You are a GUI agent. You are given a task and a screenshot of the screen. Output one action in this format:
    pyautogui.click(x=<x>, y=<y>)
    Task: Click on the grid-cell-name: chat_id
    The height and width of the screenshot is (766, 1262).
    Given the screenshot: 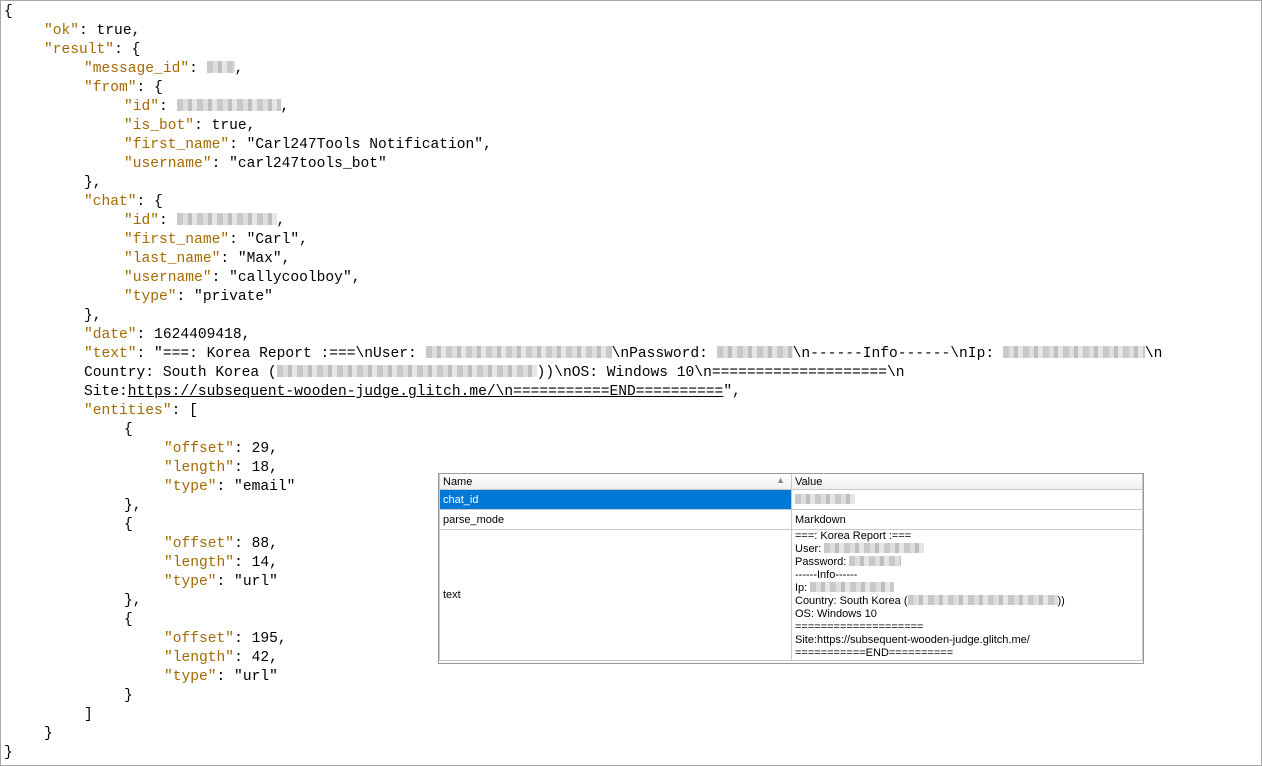 What is the action you would take?
    pyautogui.click(x=615, y=499)
    